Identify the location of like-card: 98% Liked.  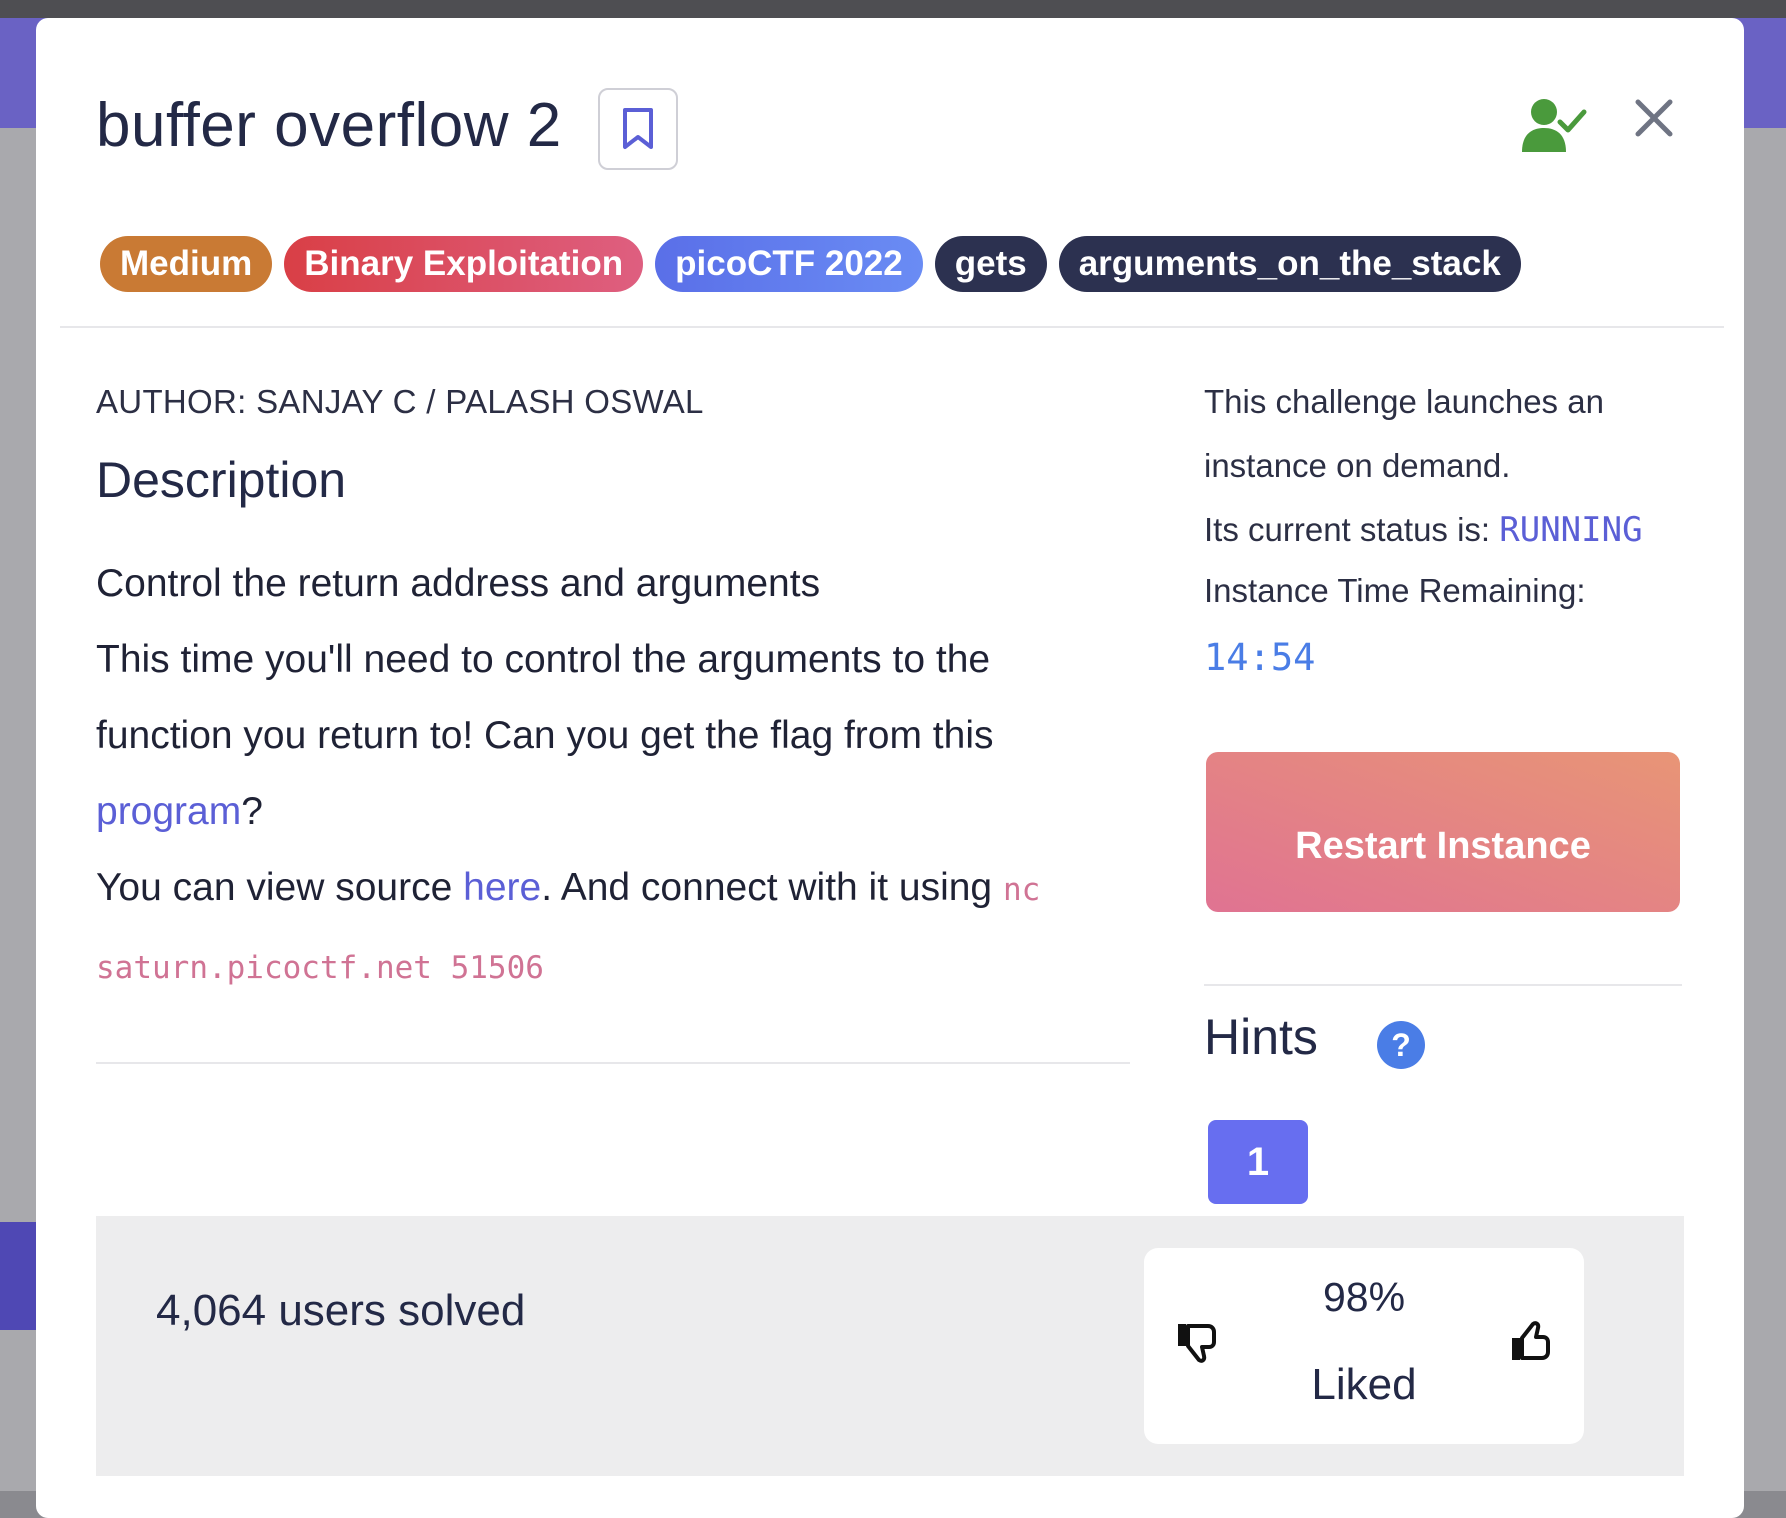
(1364, 1346).